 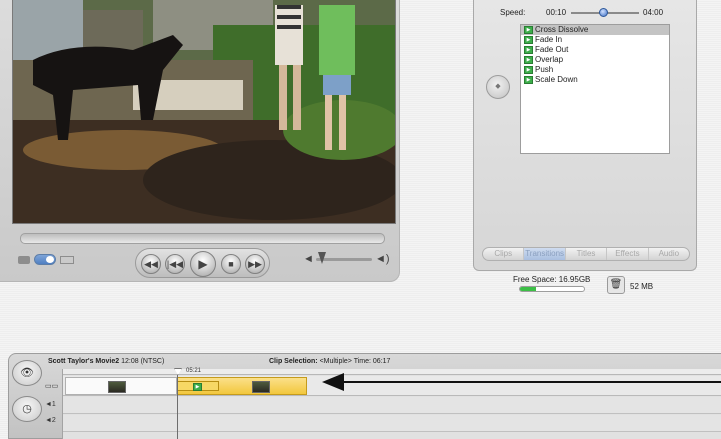 I want to click on clip-selection-label: Clip Selection:, so click(x=293, y=361).